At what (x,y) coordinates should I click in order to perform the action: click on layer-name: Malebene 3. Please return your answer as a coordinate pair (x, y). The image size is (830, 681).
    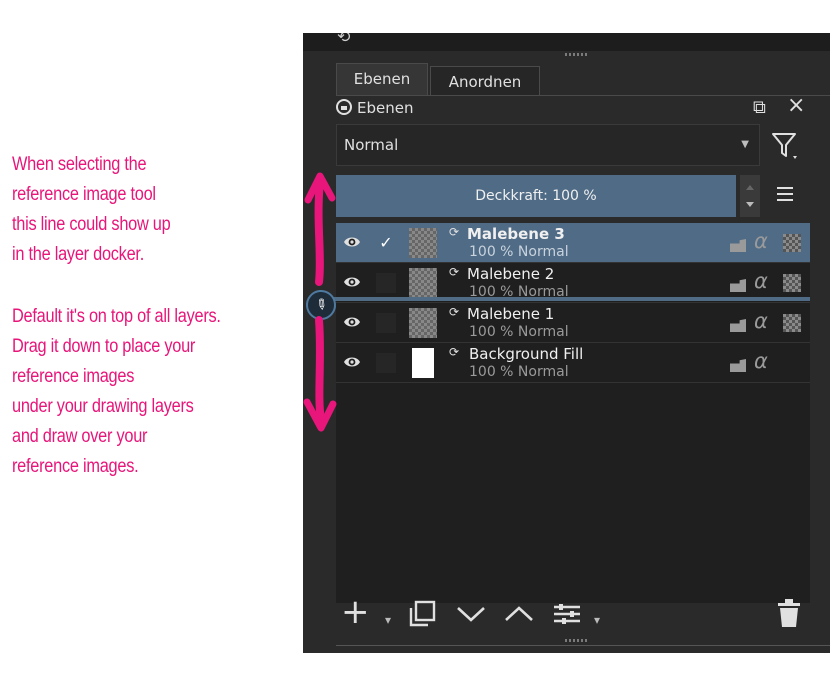
    Looking at the image, I should click on (516, 234).